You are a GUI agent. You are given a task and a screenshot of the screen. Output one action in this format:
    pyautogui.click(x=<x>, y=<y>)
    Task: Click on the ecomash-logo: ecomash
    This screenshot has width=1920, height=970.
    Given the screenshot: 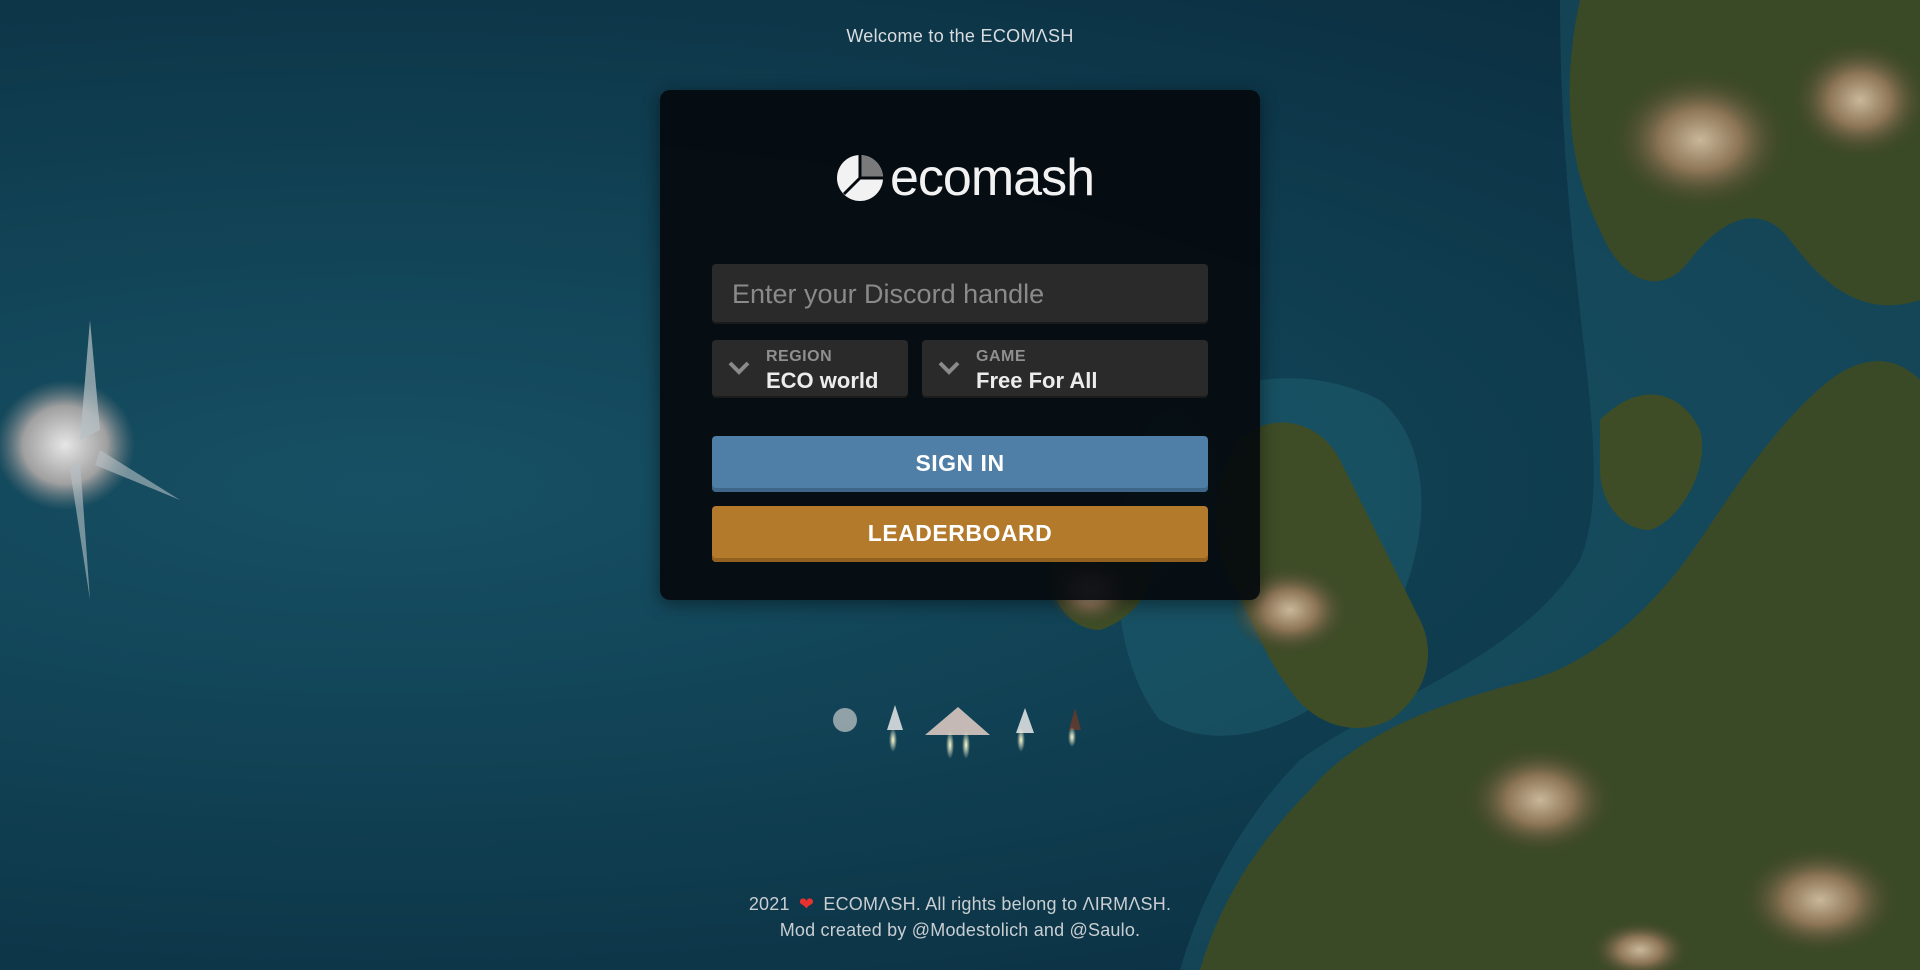 What is the action you would take?
    pyautogui.click(x=965, y=178)
    